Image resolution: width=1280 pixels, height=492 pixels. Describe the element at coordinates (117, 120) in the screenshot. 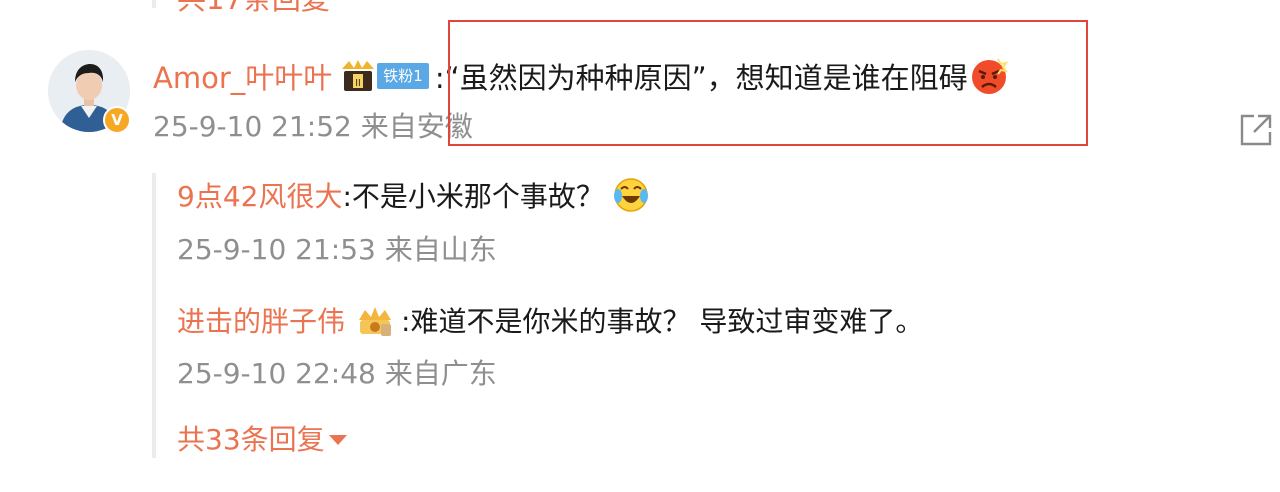

I see `verified-badge: V` at that location.